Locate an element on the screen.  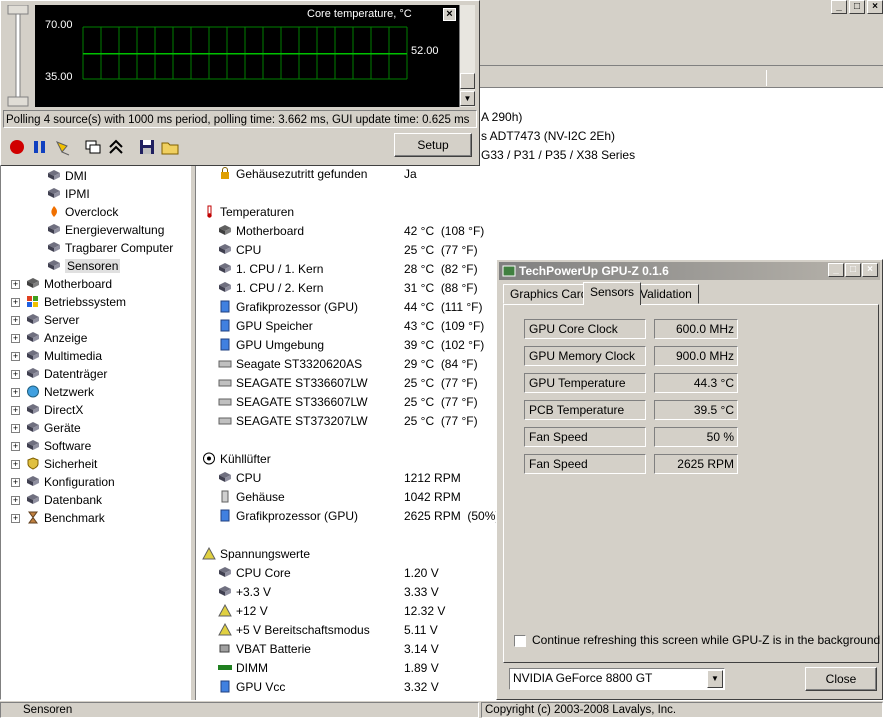
sensor-row: 1. CPU / 1. Kern is located at coordinates (270, 269).